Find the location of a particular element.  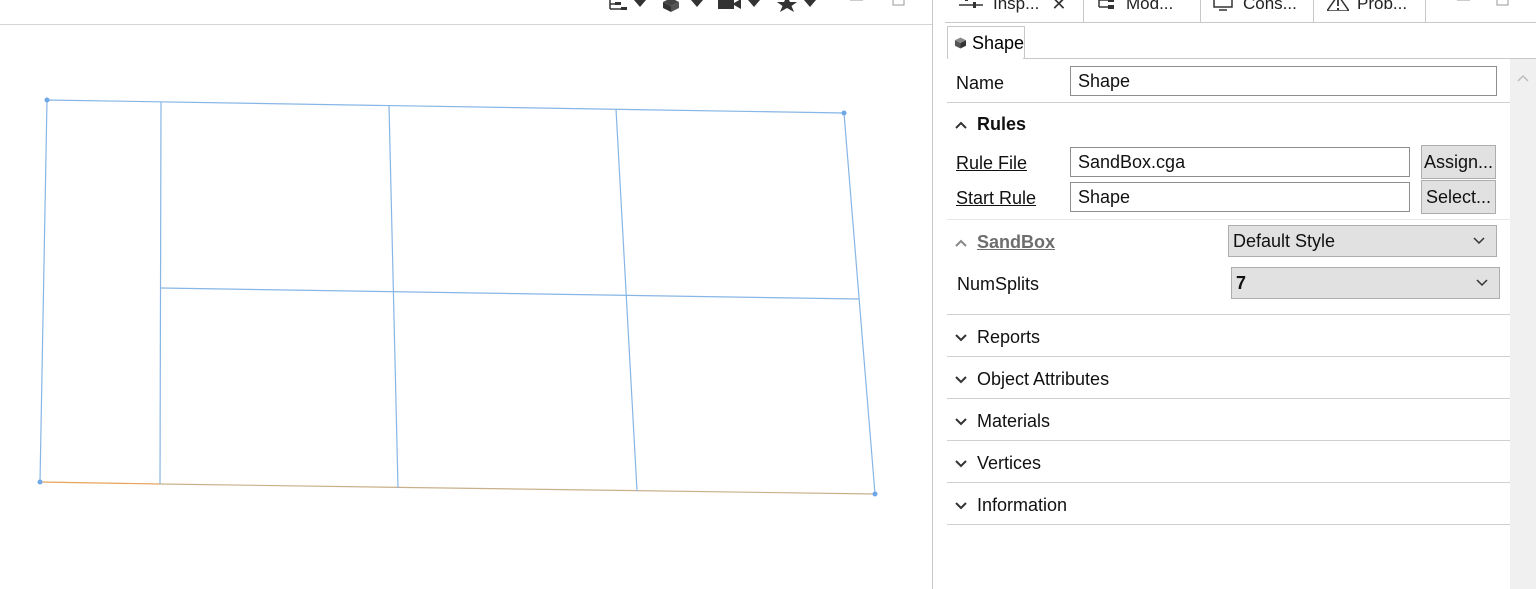

start-rule-link: Start Rule is located at coordinates (996, 198).